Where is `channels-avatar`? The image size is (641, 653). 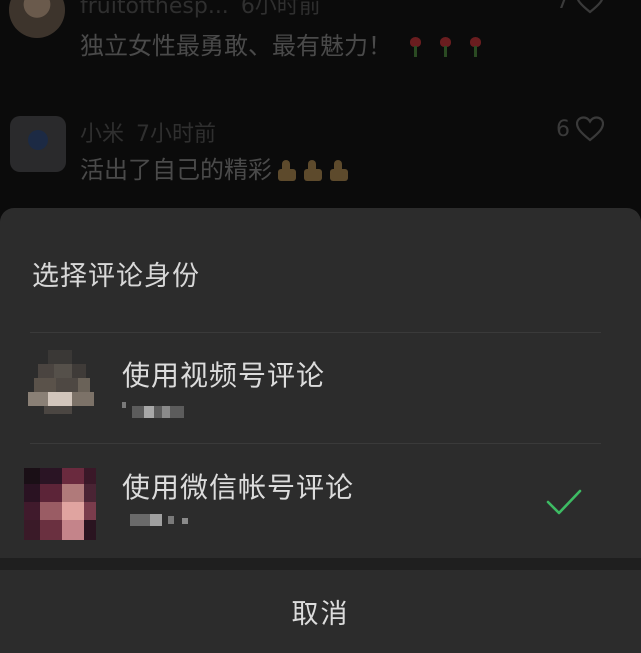
channels-avatar is located at coordinates (60, 386).